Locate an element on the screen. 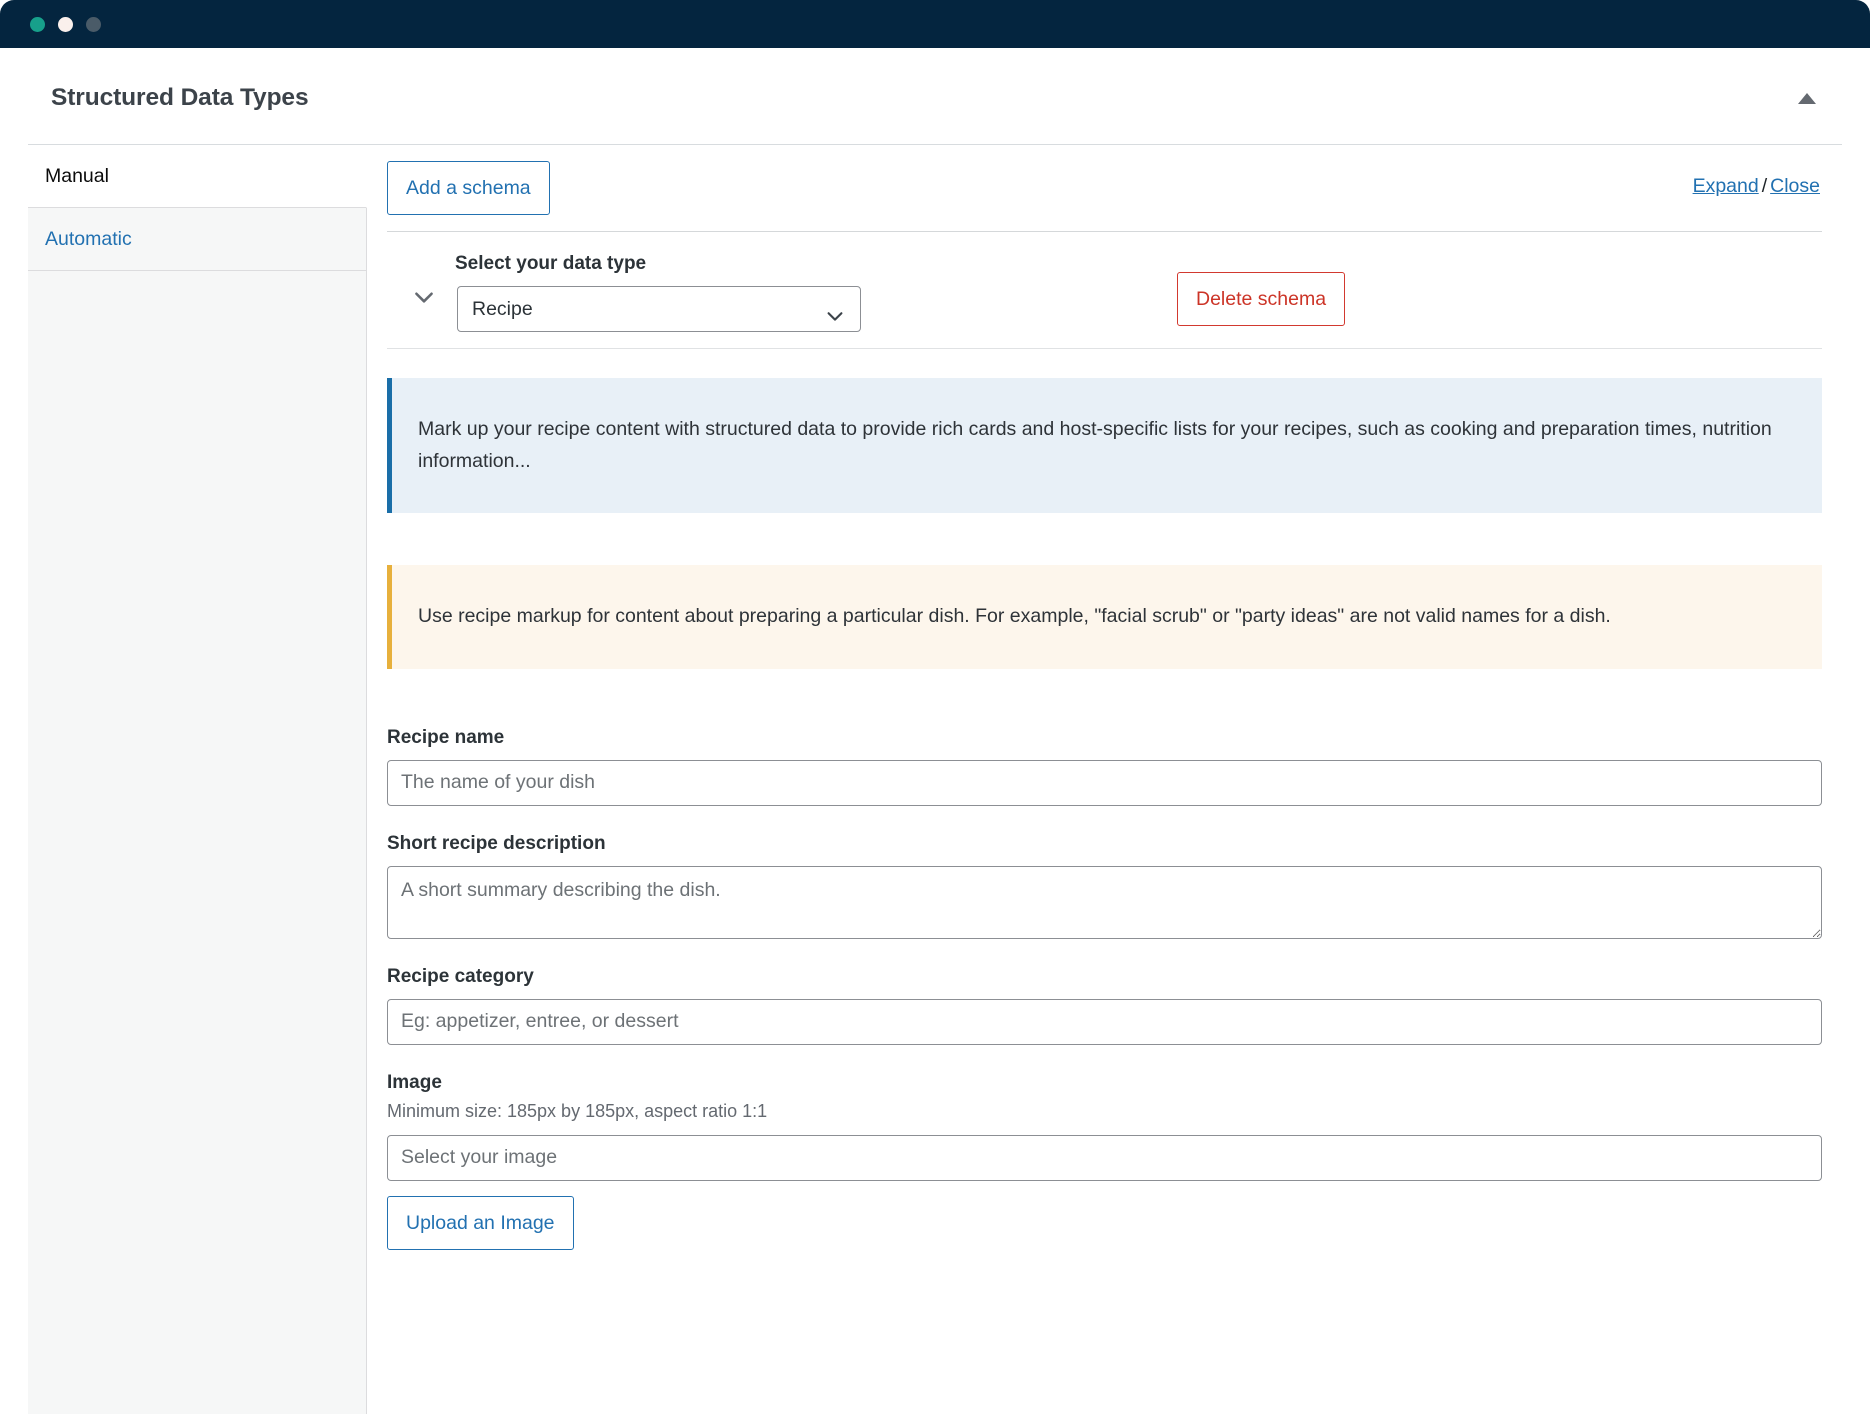  field-recipe-name: Recipe name is located at coordinates (1104, 766).